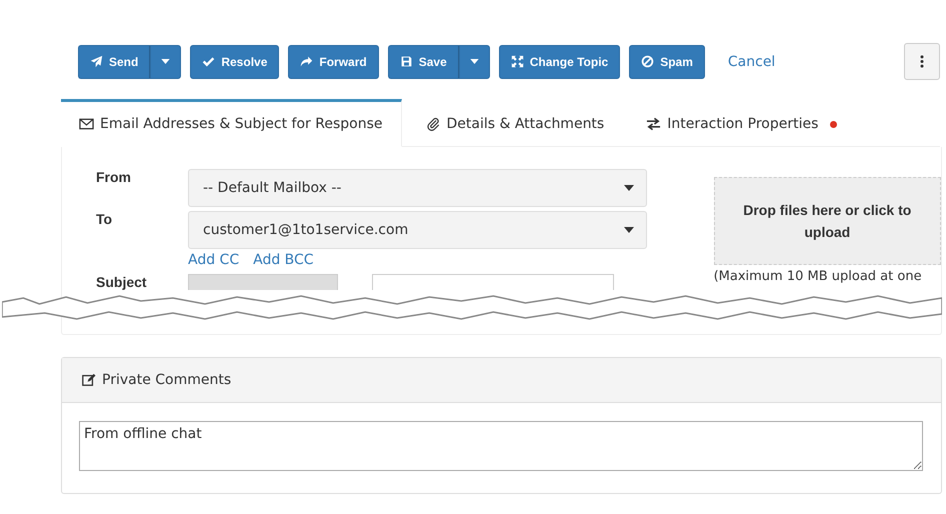  Describe the element at coordinates (235, 61) in the screenshot. I see `toolbar-button: Resolve` at that location.